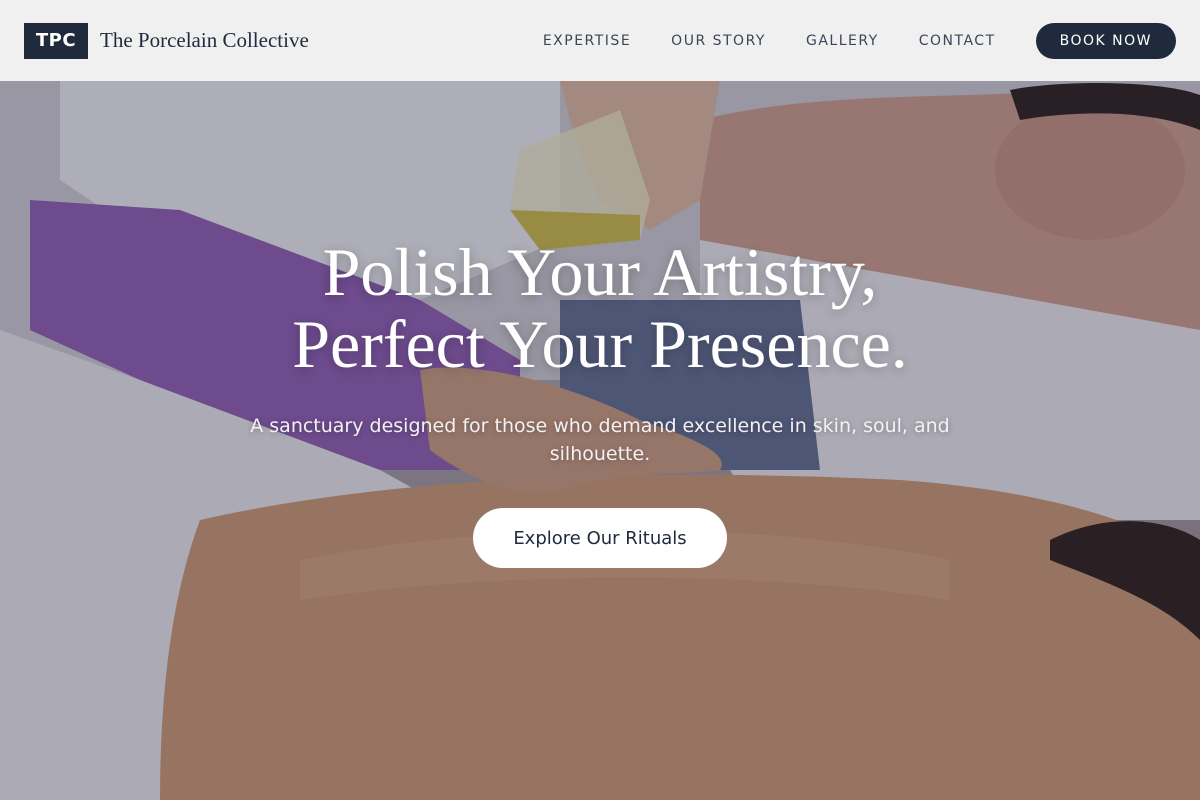 The image size is (1200, 800). What do you see at coordinates (56, 40) in the screenshot?
I see `logo-mark: TPC` at bounding box center [56, 40].